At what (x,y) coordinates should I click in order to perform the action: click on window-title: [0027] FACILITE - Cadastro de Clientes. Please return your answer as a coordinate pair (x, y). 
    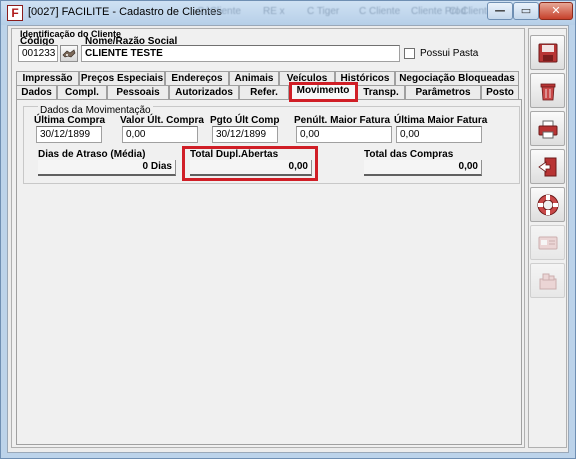
    Looking at the image, I should click on (125, 12).